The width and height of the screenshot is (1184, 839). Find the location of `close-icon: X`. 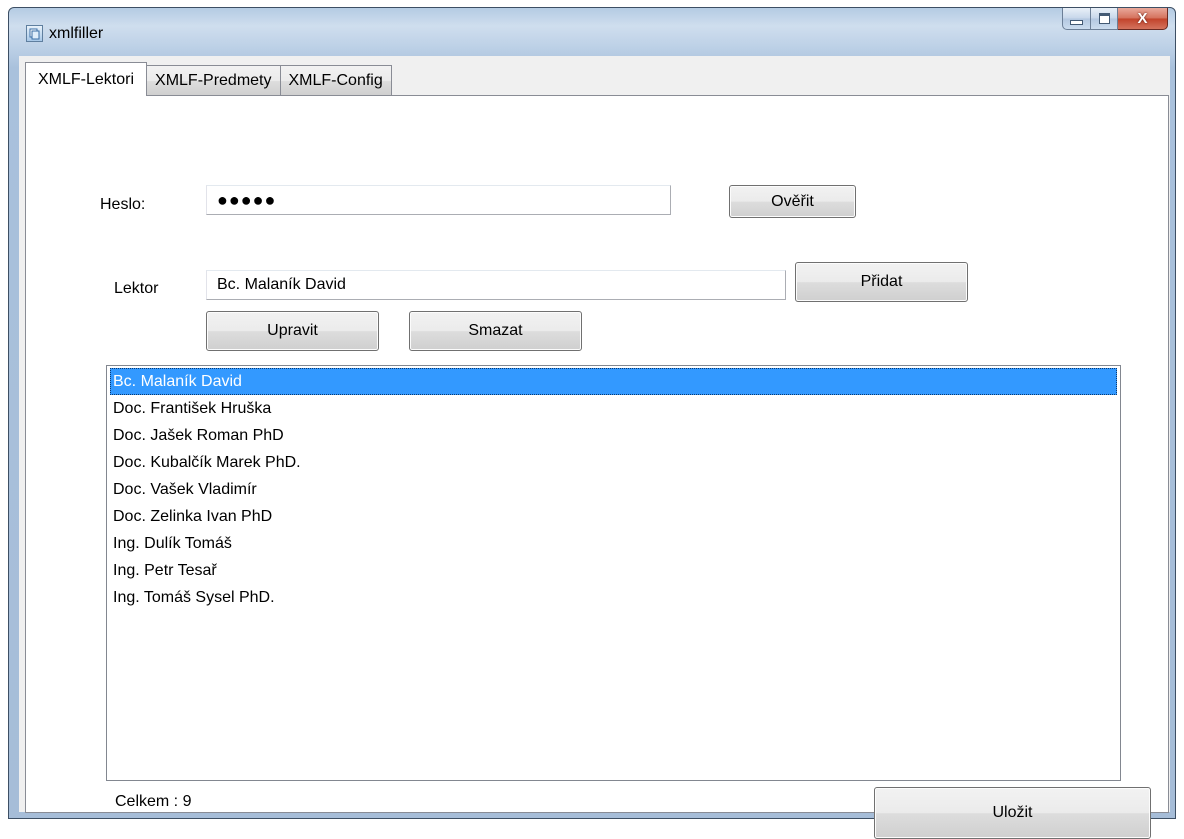

close-icon: X is located at coordinates (1142, 18).